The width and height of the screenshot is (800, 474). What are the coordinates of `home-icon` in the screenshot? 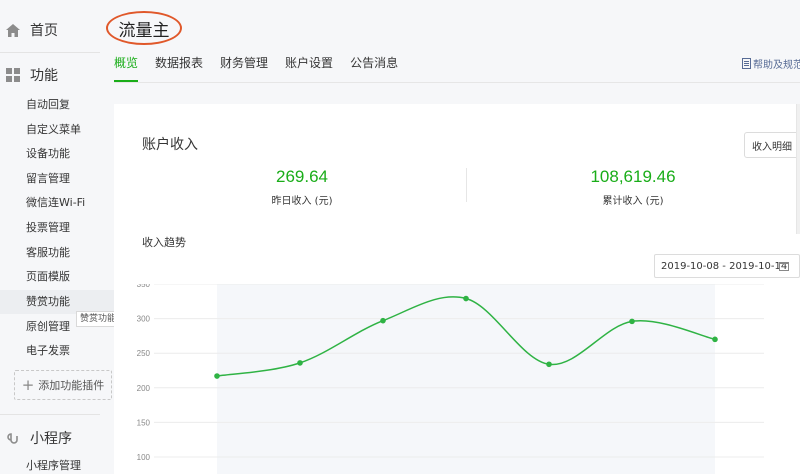 It's located at (13, 30).